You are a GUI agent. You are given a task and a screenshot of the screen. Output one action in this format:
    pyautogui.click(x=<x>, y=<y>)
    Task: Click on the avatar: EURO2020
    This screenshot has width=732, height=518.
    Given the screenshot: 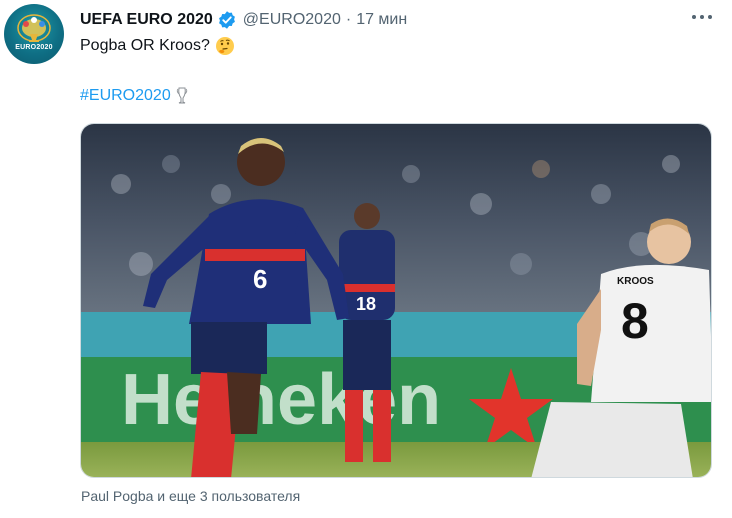 What is the action you would take?
    pyautogui.click(x=34, y=34)
    